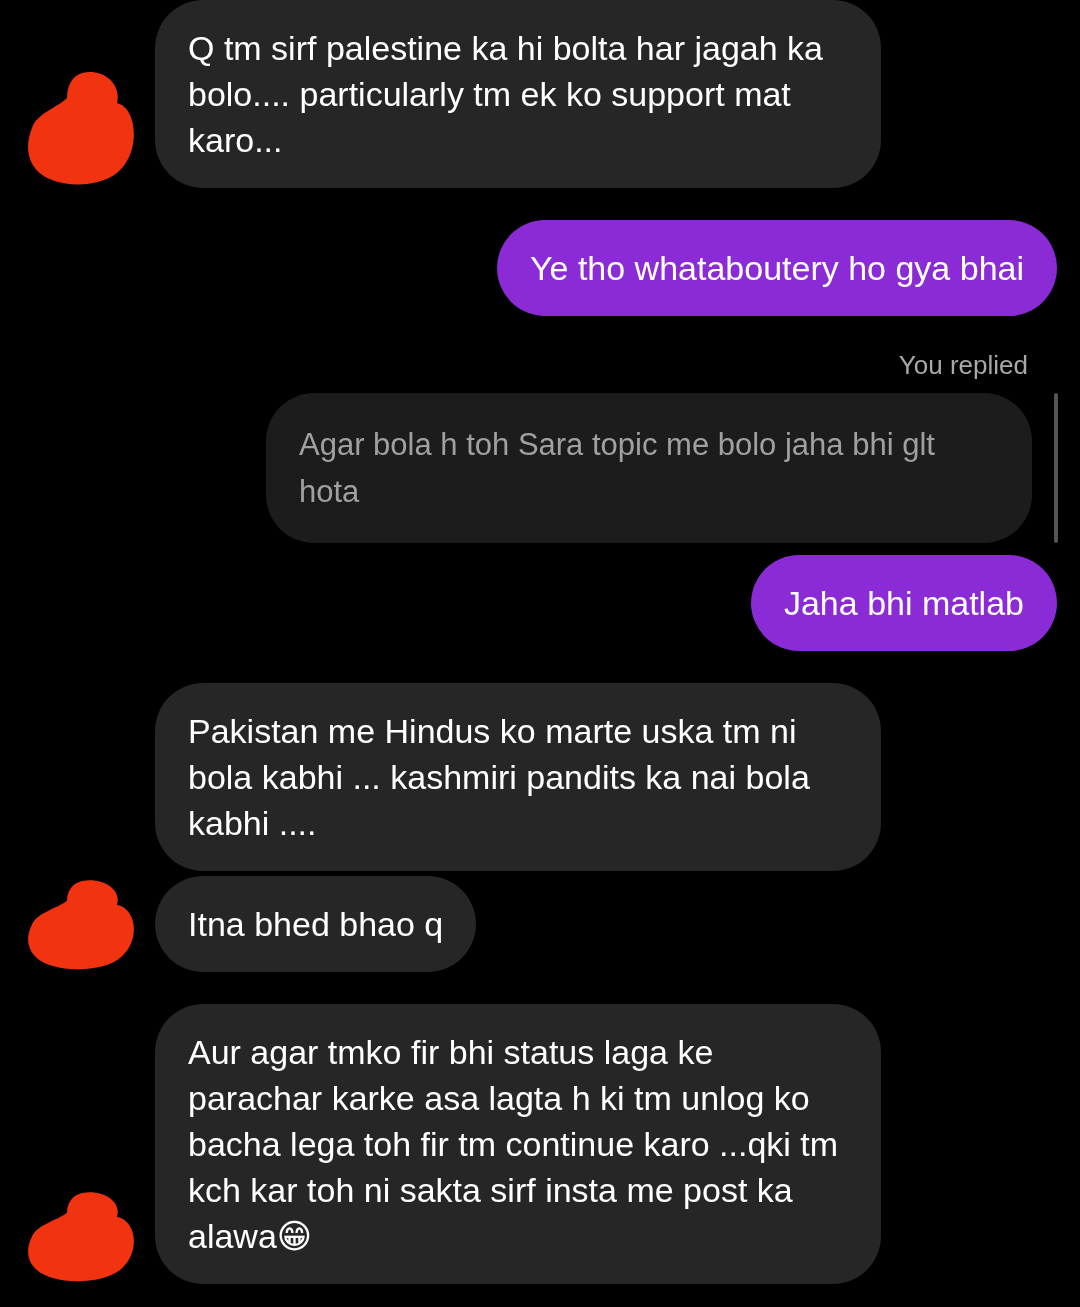 The image size is (1080, 1307). What do you see at coordinates (649, 468) in the screenshot?
I see `quoted-message: Agar bola h toh Sara topic me bolo jaha bhi glt hota` at bounding box center [649, 468].